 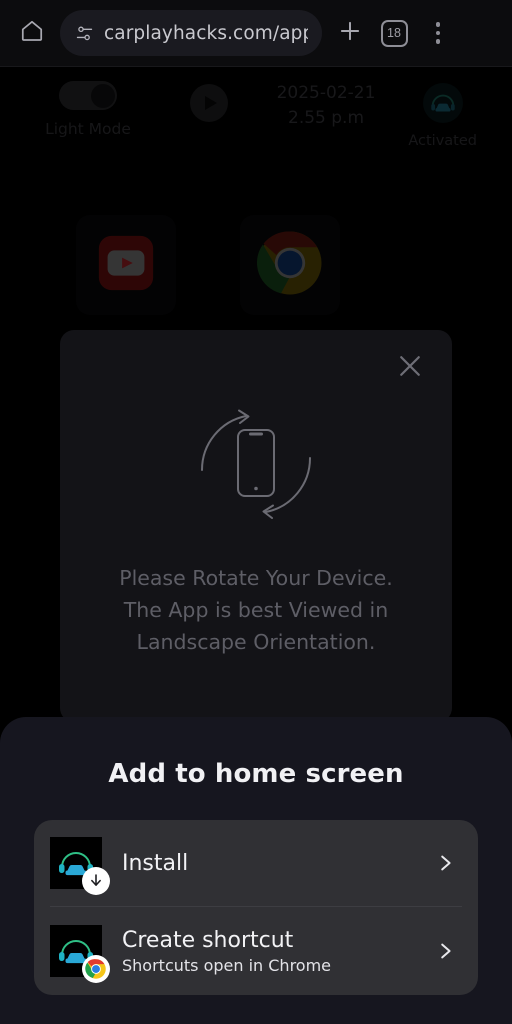 I want to click on browser-toolbar: carplayhacks.com/apps/i 18, so click(x=256, y=33).